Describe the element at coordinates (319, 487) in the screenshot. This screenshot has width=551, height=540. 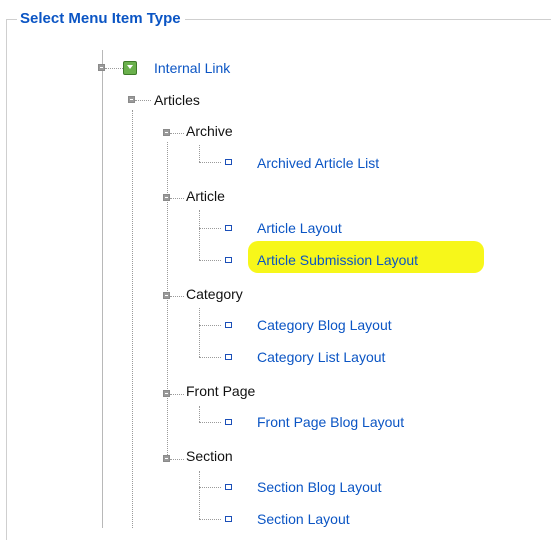
I see `menu-item-section-blog-layout: Section Blog Layout` at that location.